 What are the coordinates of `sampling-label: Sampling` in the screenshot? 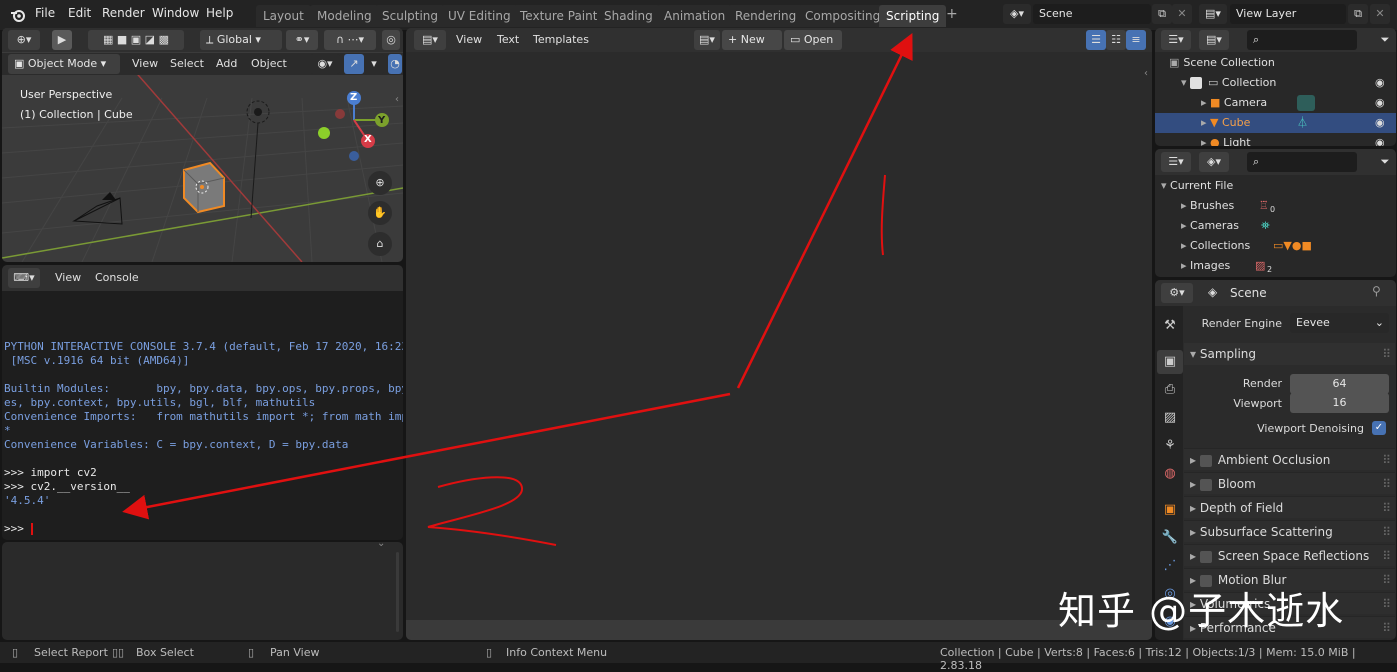 It's located at (1228, 354).